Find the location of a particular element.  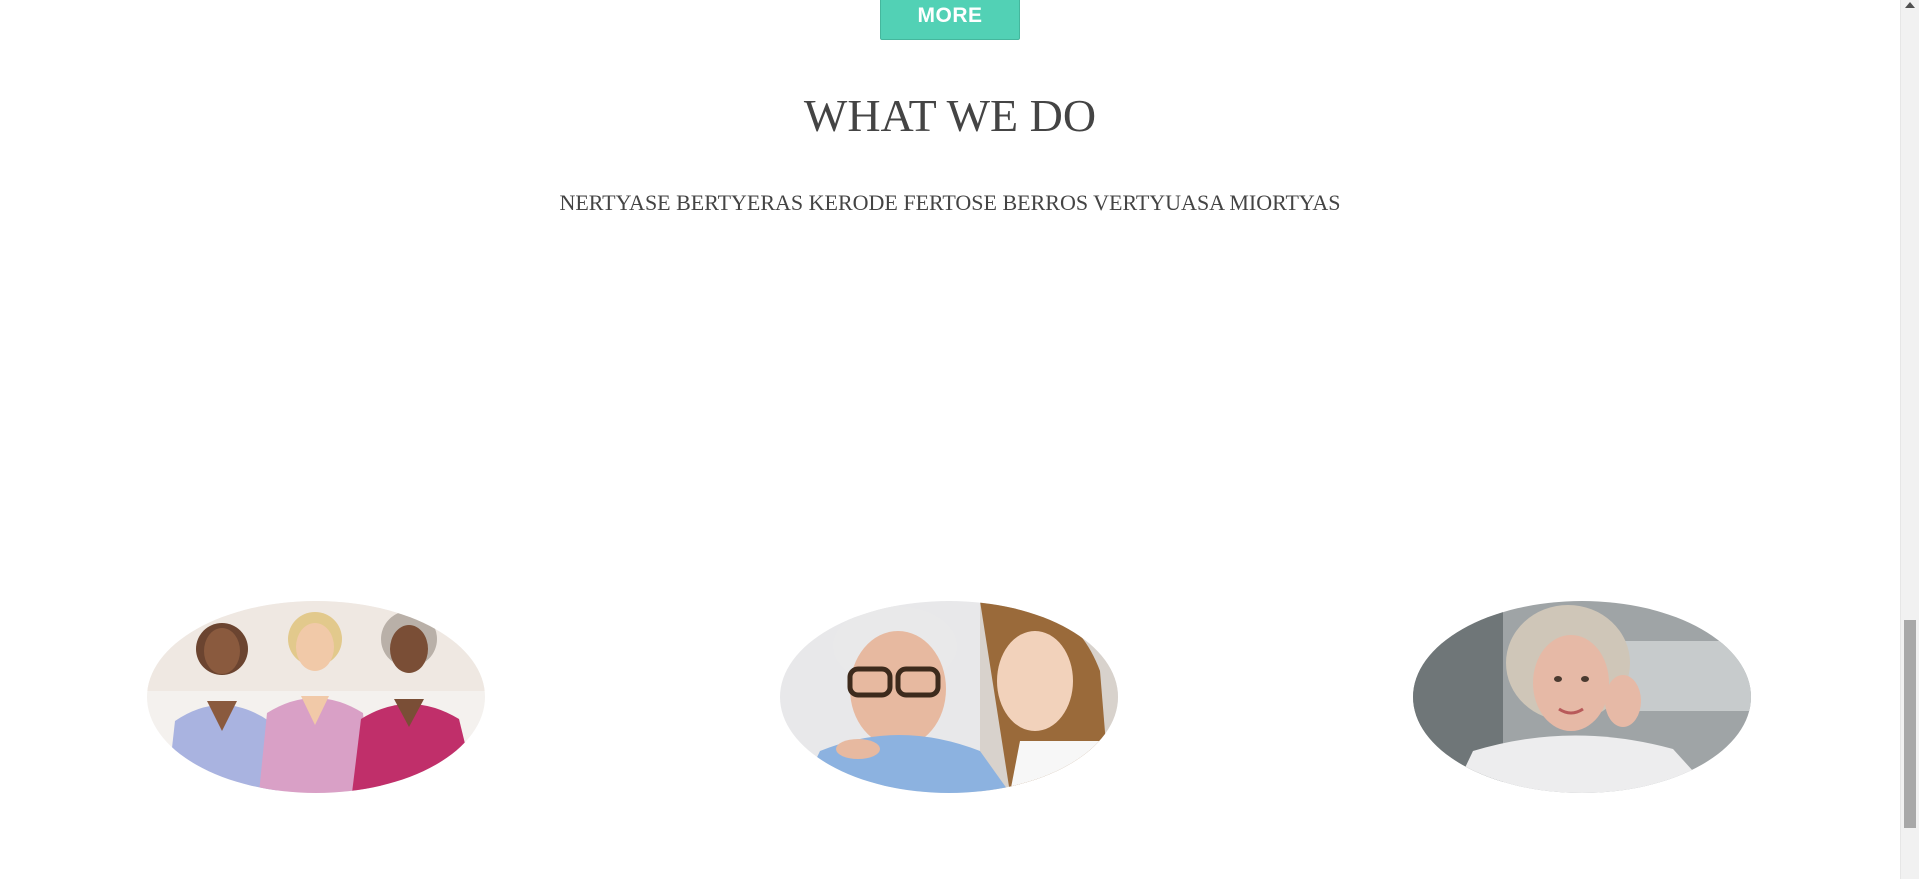

vertical-scrollbar is located at coordinates (1909, 439).